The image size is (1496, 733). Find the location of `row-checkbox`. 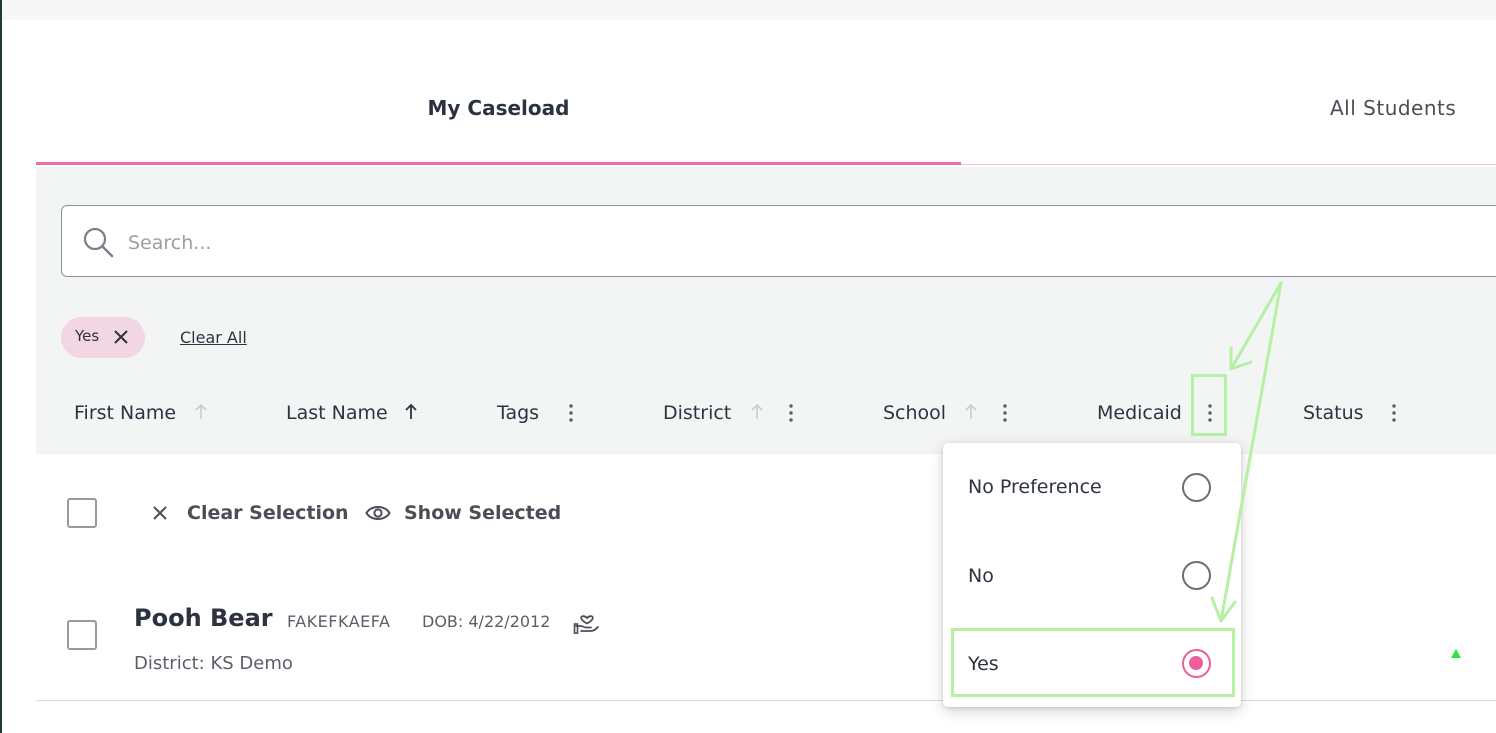

row-checkbox is located at coordinates (82, 635).